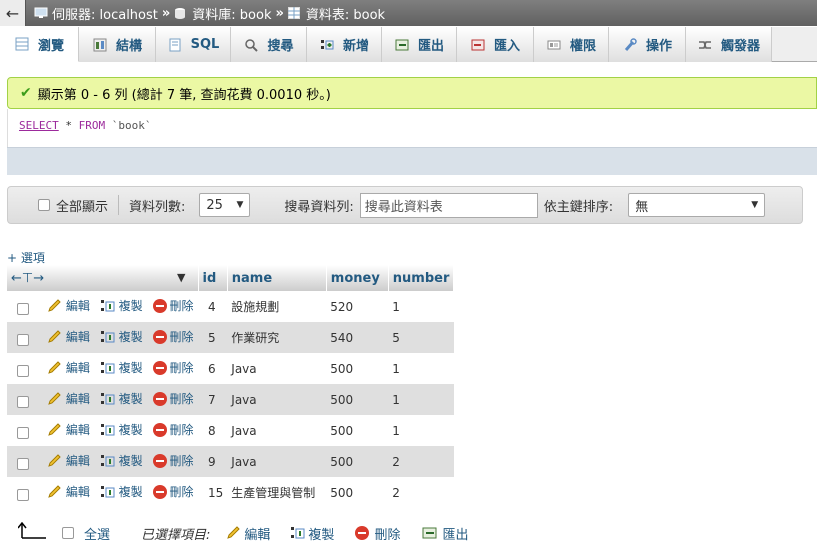  Describe the element at coordinates (105, 13) in the screenshot. I see `breadcrumb-server: 伺服器: localhost` at that location.